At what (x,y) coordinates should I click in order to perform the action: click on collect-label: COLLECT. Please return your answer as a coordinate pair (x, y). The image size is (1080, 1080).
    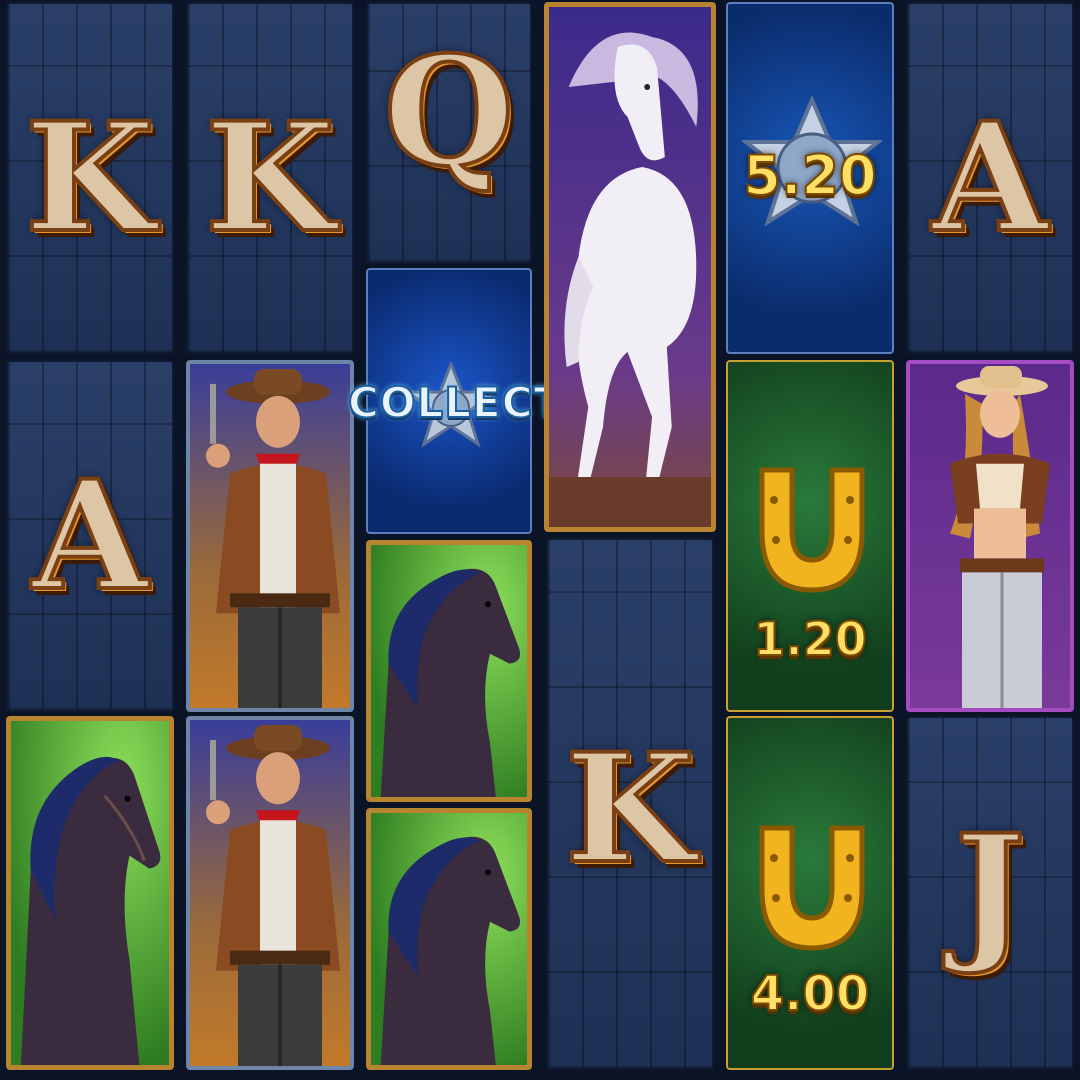
    Looking at the image, I should click on (455, 402).